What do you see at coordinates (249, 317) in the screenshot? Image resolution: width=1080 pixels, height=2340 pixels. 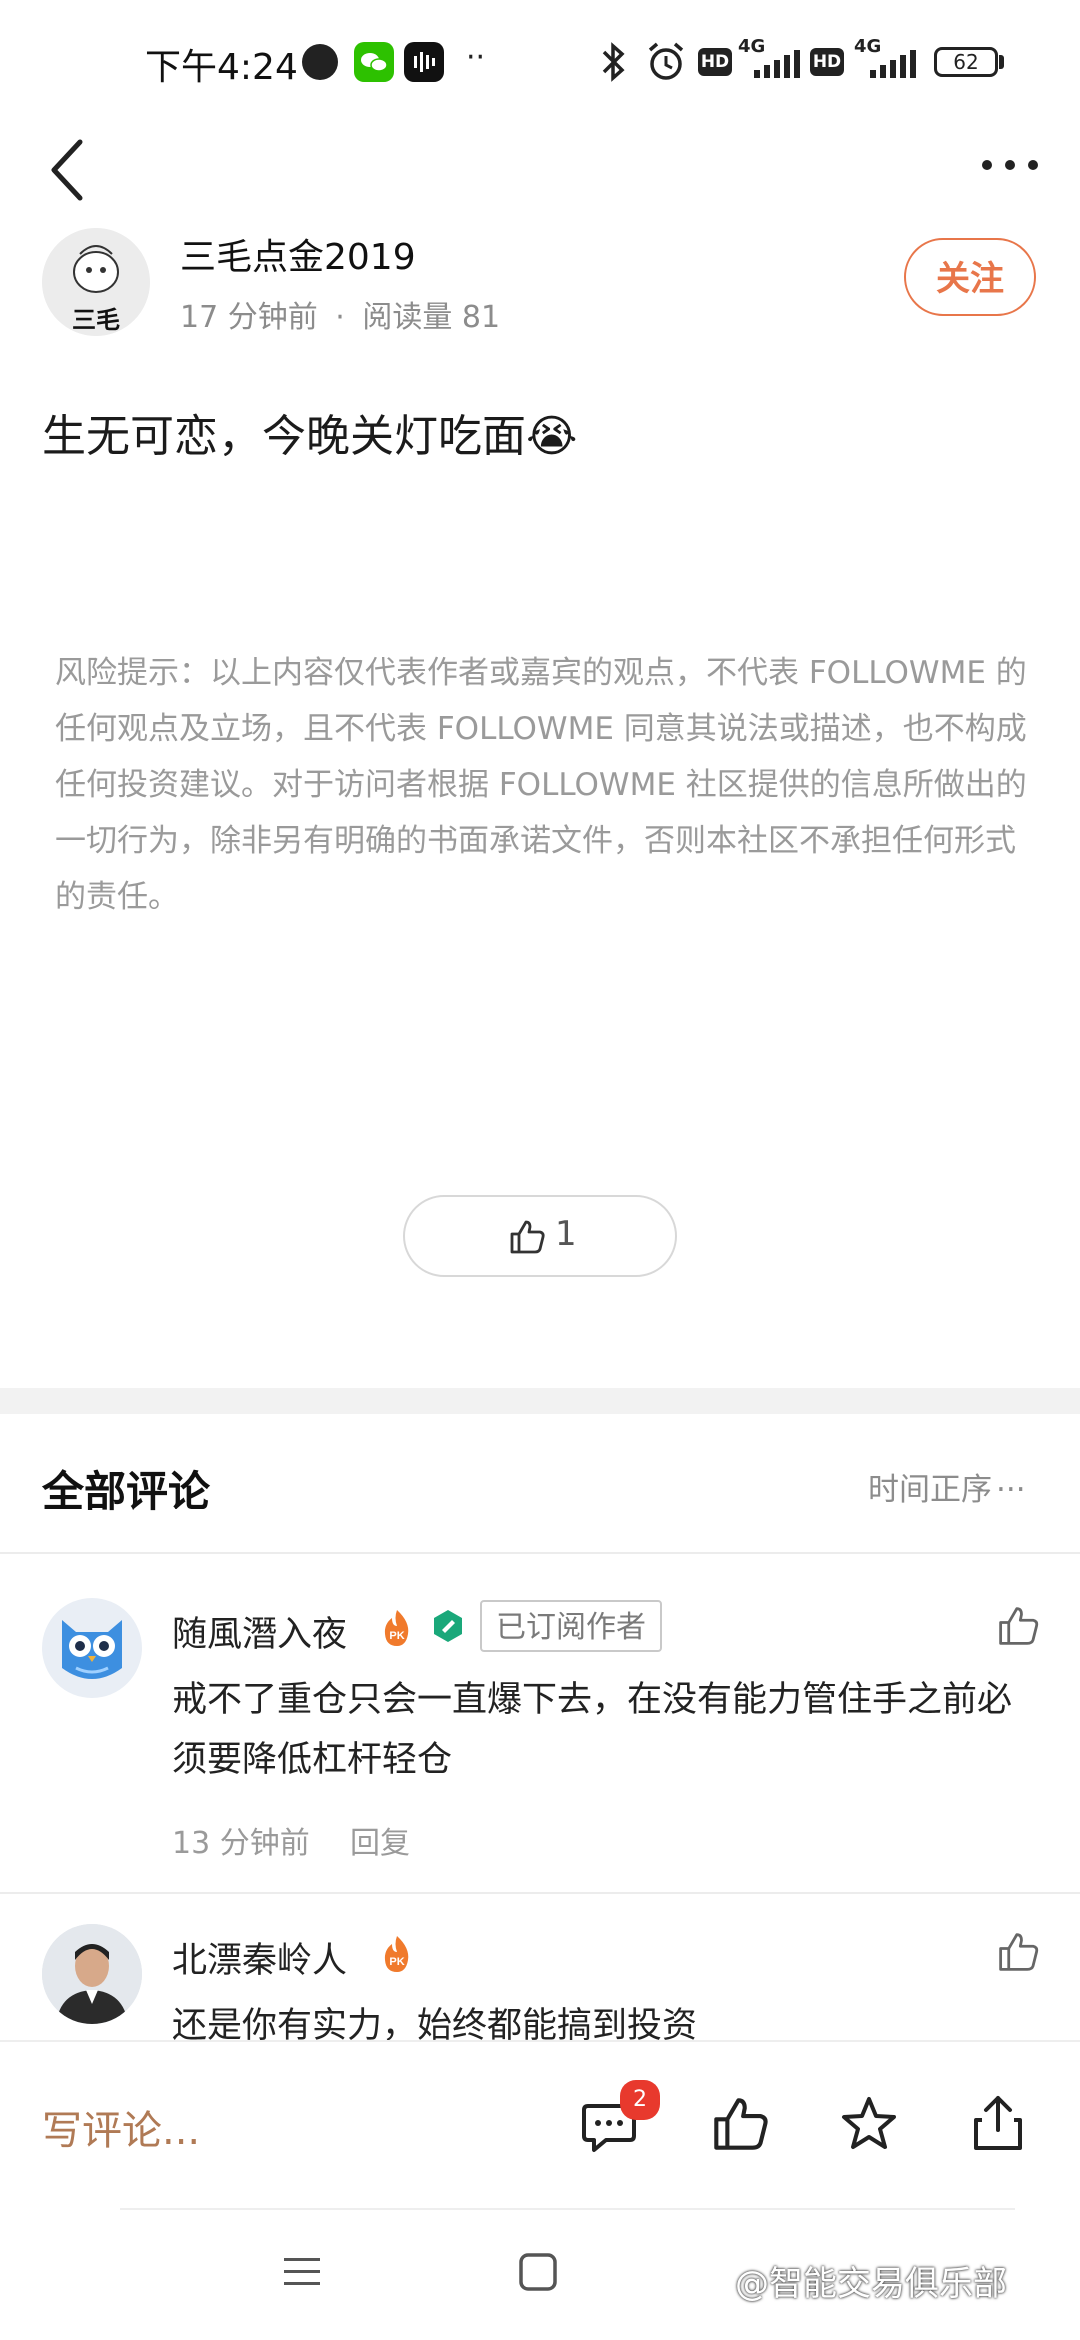 I see `post-time: 17 分钟前` at bounding box center [249, 317].